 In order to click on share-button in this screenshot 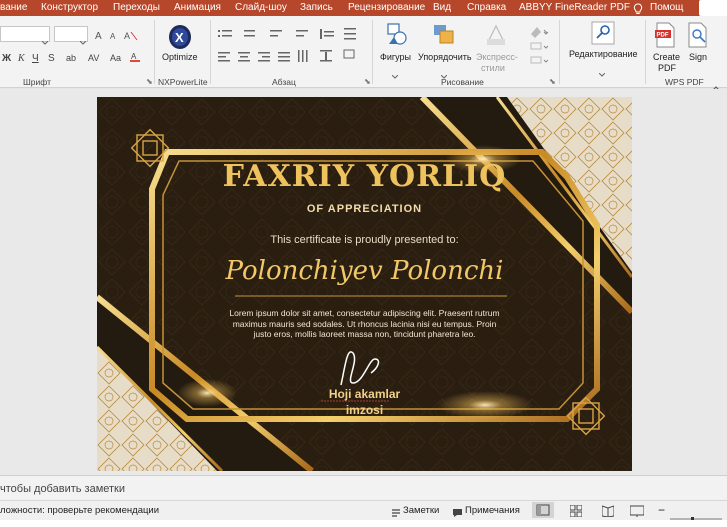, I will do `click(713, 8)`.